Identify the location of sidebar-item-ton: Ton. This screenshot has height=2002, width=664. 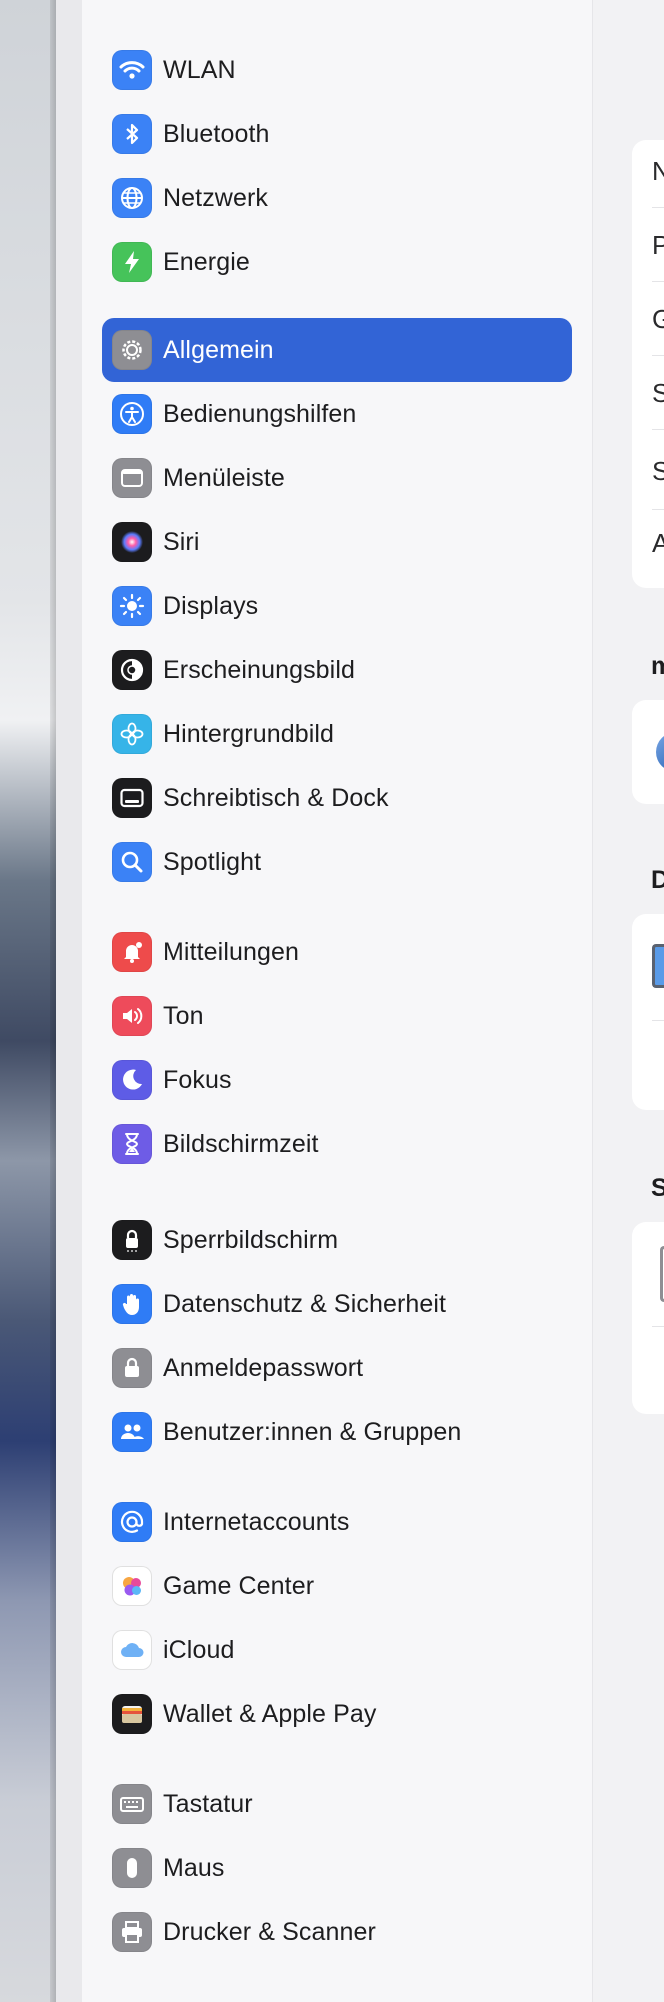
(337, 1016).